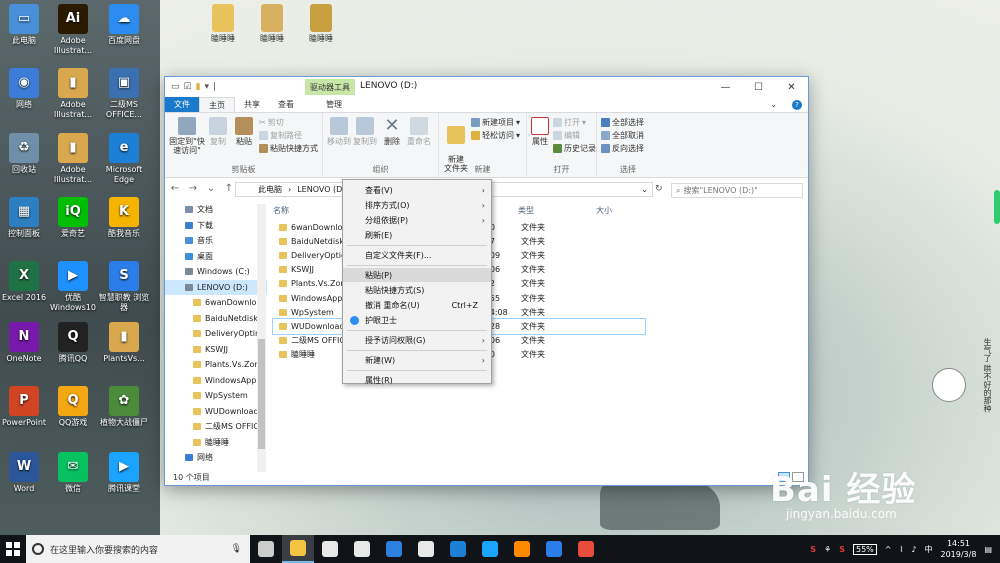  Describe the element at coordinates (216, 303) in the screenshot. I see `nav-item: 6wanDownlo` at that location.